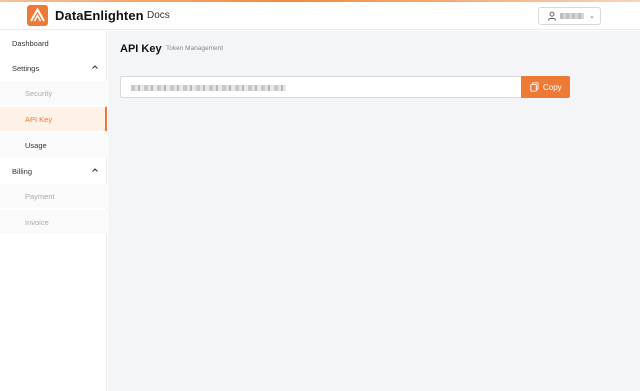 Image resolution: width=640 pixels, height=391 pixels. What do you see at coordinates (592, 16) in the screenshot?
I see `chevron-down-icon: ⌄` at bounding box center [592, 16].